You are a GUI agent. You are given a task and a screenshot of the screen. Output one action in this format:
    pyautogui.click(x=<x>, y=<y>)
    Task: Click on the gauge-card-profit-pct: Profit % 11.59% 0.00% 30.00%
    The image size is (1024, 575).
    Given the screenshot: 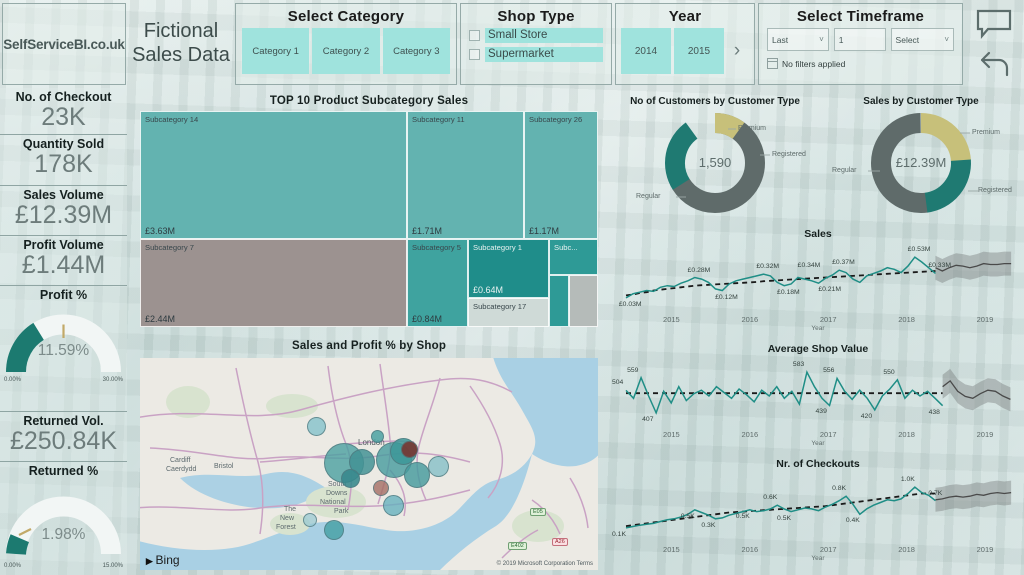 What is the action you would take?
    pyautogui.click(x=63, y=349)
    